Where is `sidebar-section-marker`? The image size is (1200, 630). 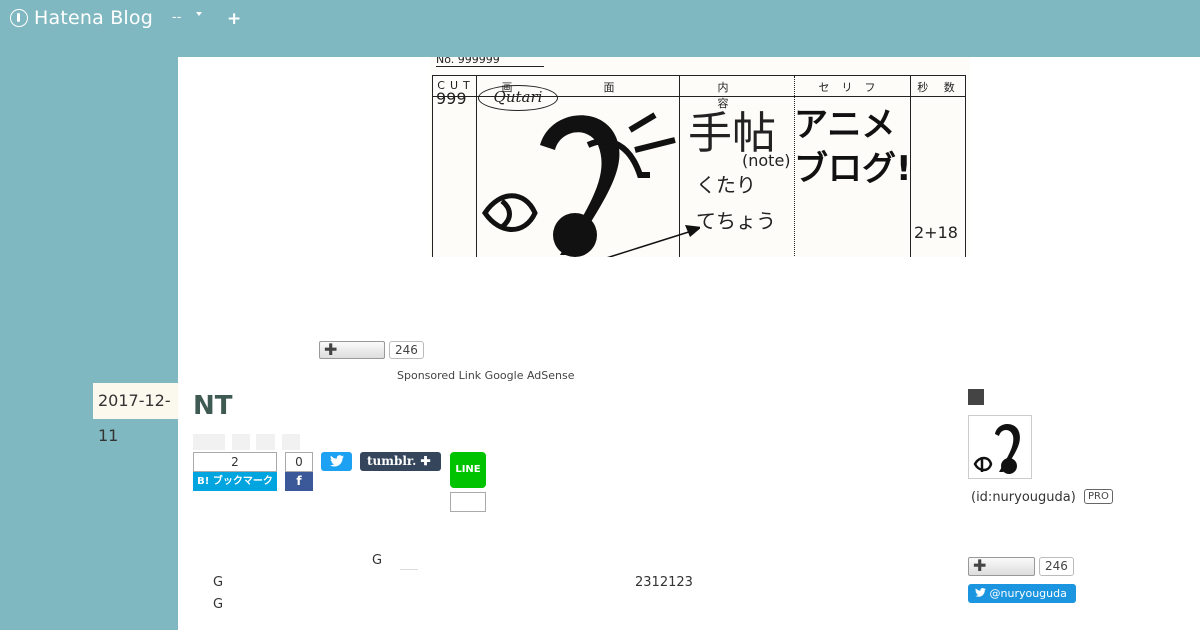 sidebar-section-marker is located at coordinates (976, 397).